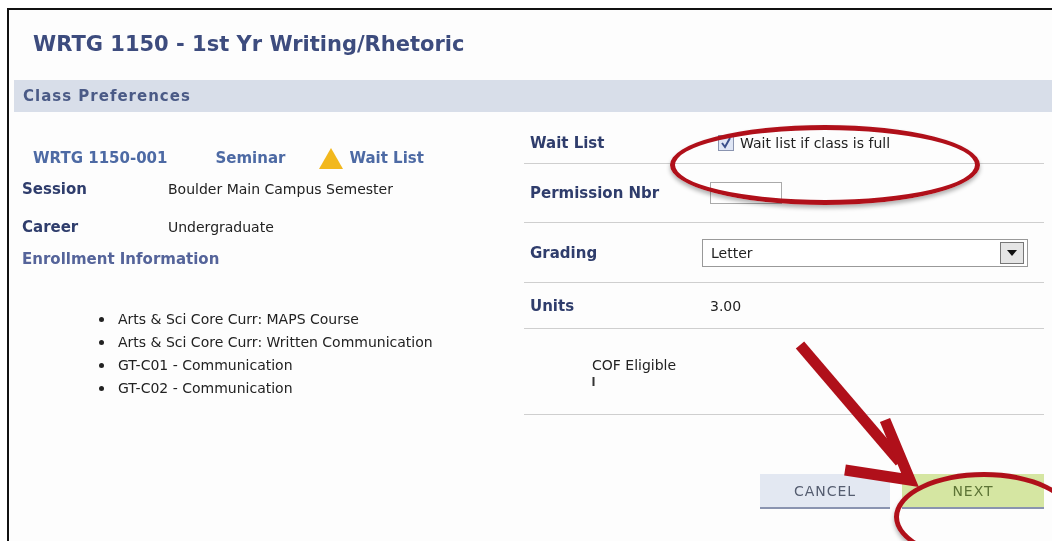 The image size is (1052, 541). Describe the element at coordinates (206, 365) in the screenshot. I see `list-item: GT-C01 - Communication` at that location.